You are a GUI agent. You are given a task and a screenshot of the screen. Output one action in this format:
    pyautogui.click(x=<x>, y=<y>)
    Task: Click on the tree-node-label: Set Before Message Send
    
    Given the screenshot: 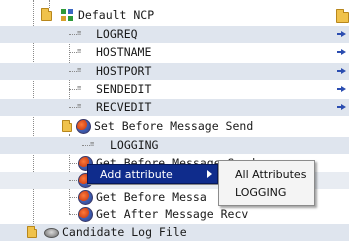 What is the action you would take?
    pyautogui.click(x=174, y=126)
    